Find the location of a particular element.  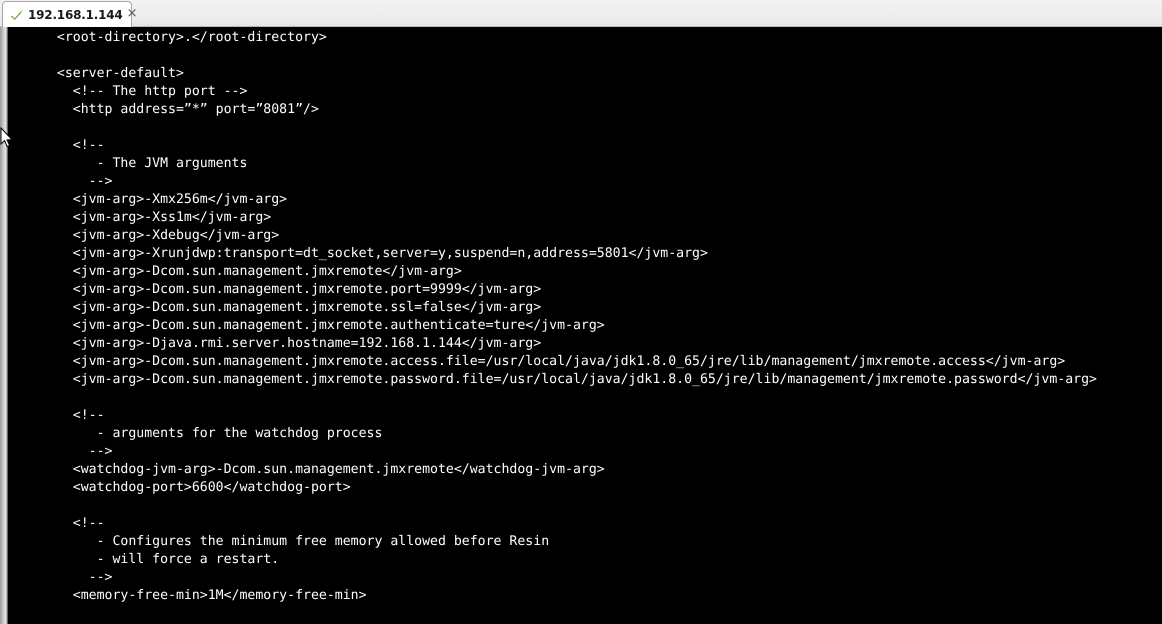

close-icon: × is located at coordinates (132, 14).